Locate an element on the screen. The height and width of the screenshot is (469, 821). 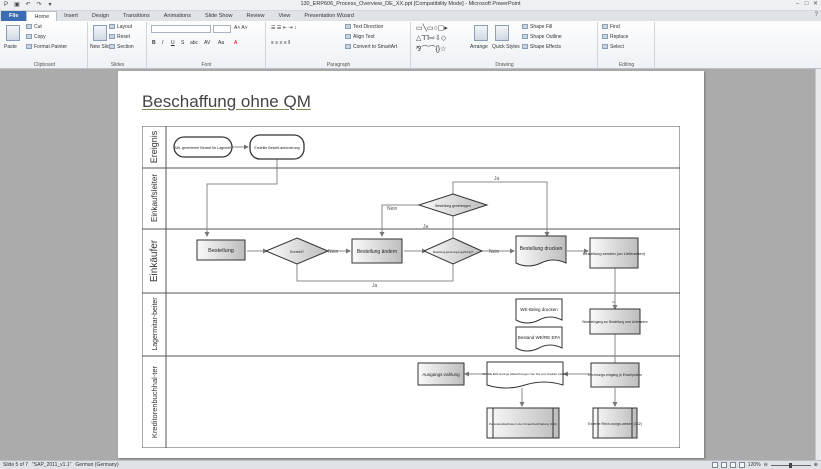
zoom-slider-thumb is located at coordinates (790, 465).